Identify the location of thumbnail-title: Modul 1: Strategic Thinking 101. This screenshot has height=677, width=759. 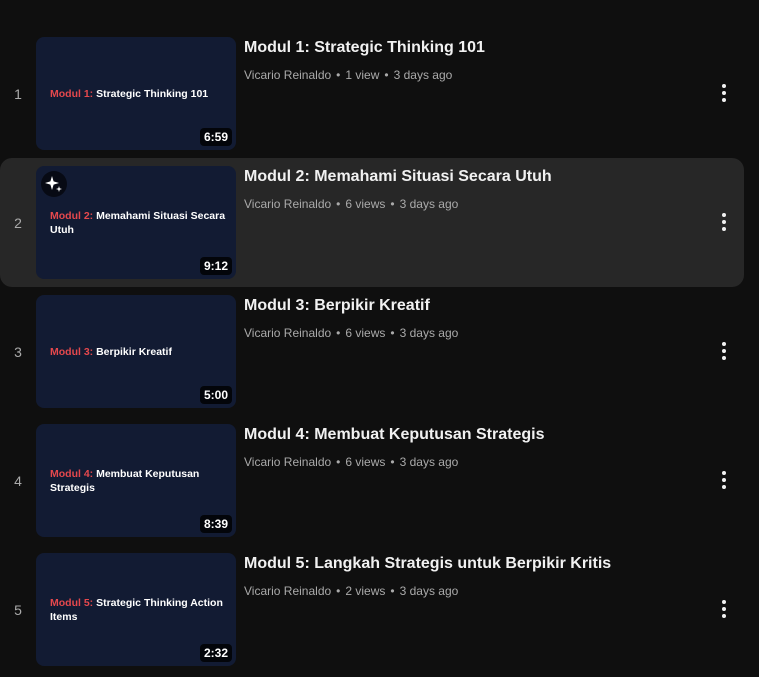
(141, 94).